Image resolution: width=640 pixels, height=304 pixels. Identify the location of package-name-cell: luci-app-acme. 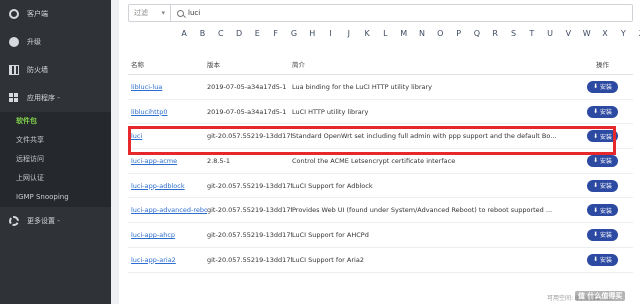
(167, 161).